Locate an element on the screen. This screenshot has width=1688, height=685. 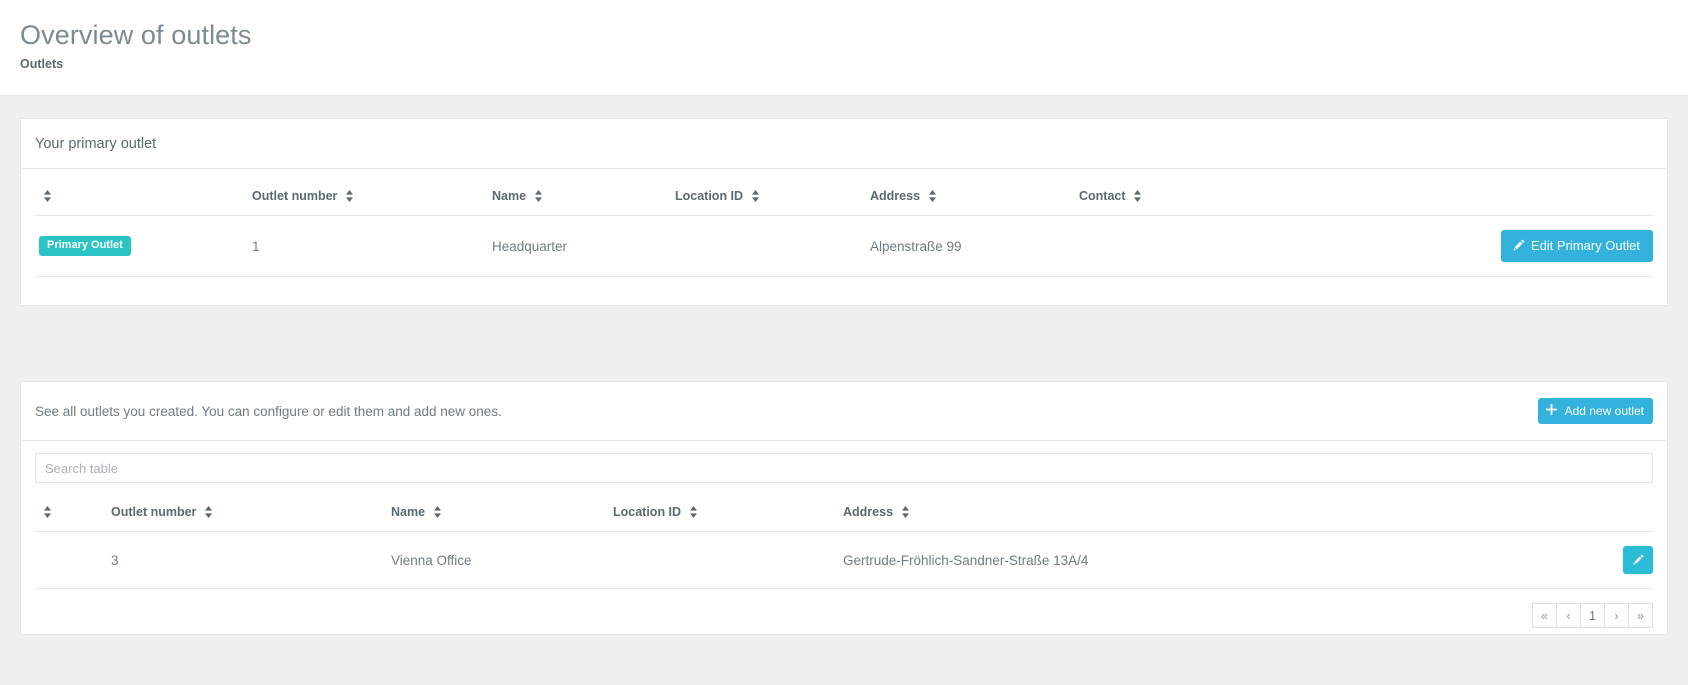
cell-actions is located at coordinates (1546, 560).